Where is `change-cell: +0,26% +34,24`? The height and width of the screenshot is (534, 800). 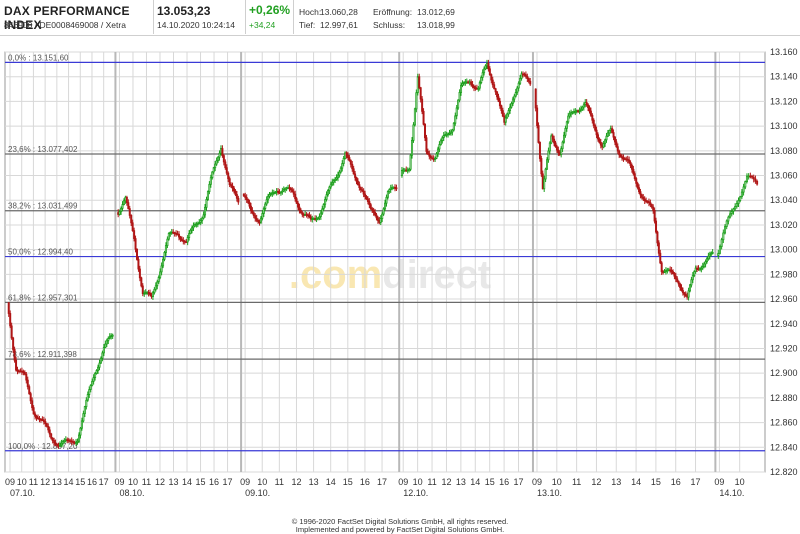 change-cell: +0,26% +34,24 is located at coordinates (269, 17).